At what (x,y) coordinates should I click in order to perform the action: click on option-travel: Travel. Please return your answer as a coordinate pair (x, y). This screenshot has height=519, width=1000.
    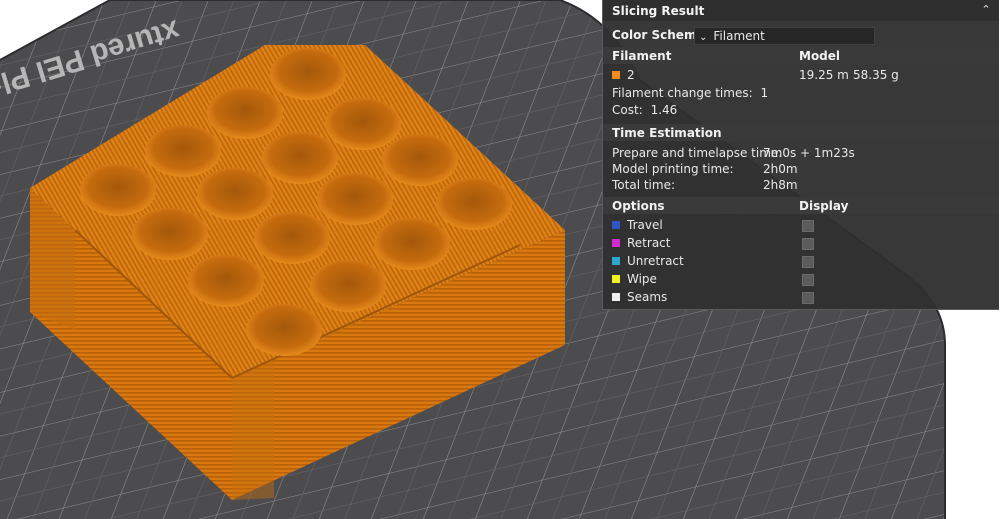
    Looking at the image, I should click on (637, 225).